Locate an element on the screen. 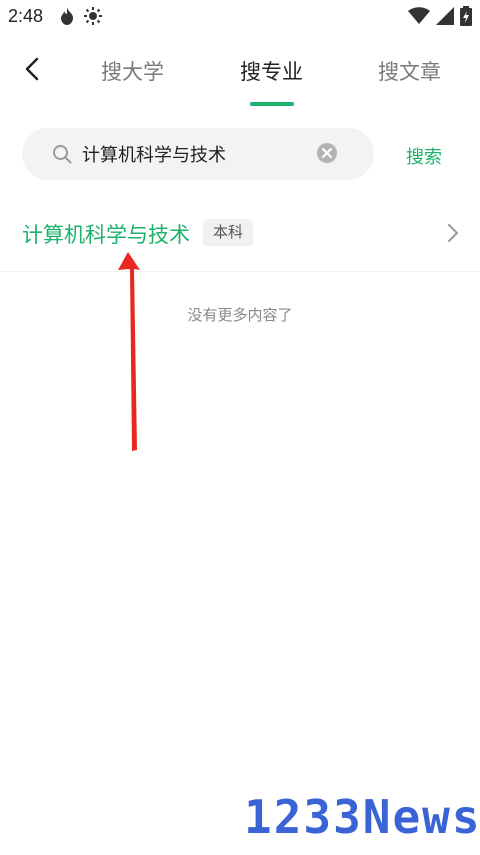 This screenshot has width=480, height=855. search-button: 搜索 is located at coordinates (424, 156).